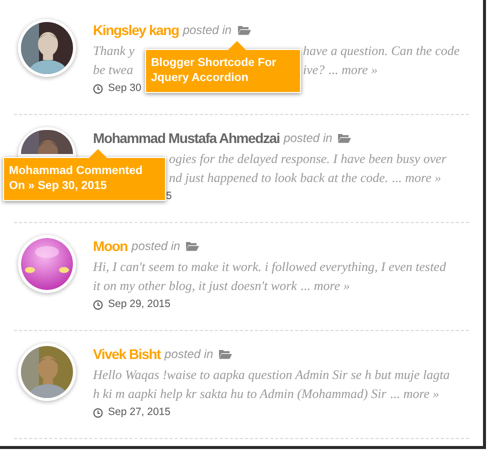 The width and height of the screenshot is (489, 451). What do you see at coordinates (195, 285) in the screenshot?
I see `comment-text: it on my other blog, it just doesn't work` at bounding box center [195, 285].